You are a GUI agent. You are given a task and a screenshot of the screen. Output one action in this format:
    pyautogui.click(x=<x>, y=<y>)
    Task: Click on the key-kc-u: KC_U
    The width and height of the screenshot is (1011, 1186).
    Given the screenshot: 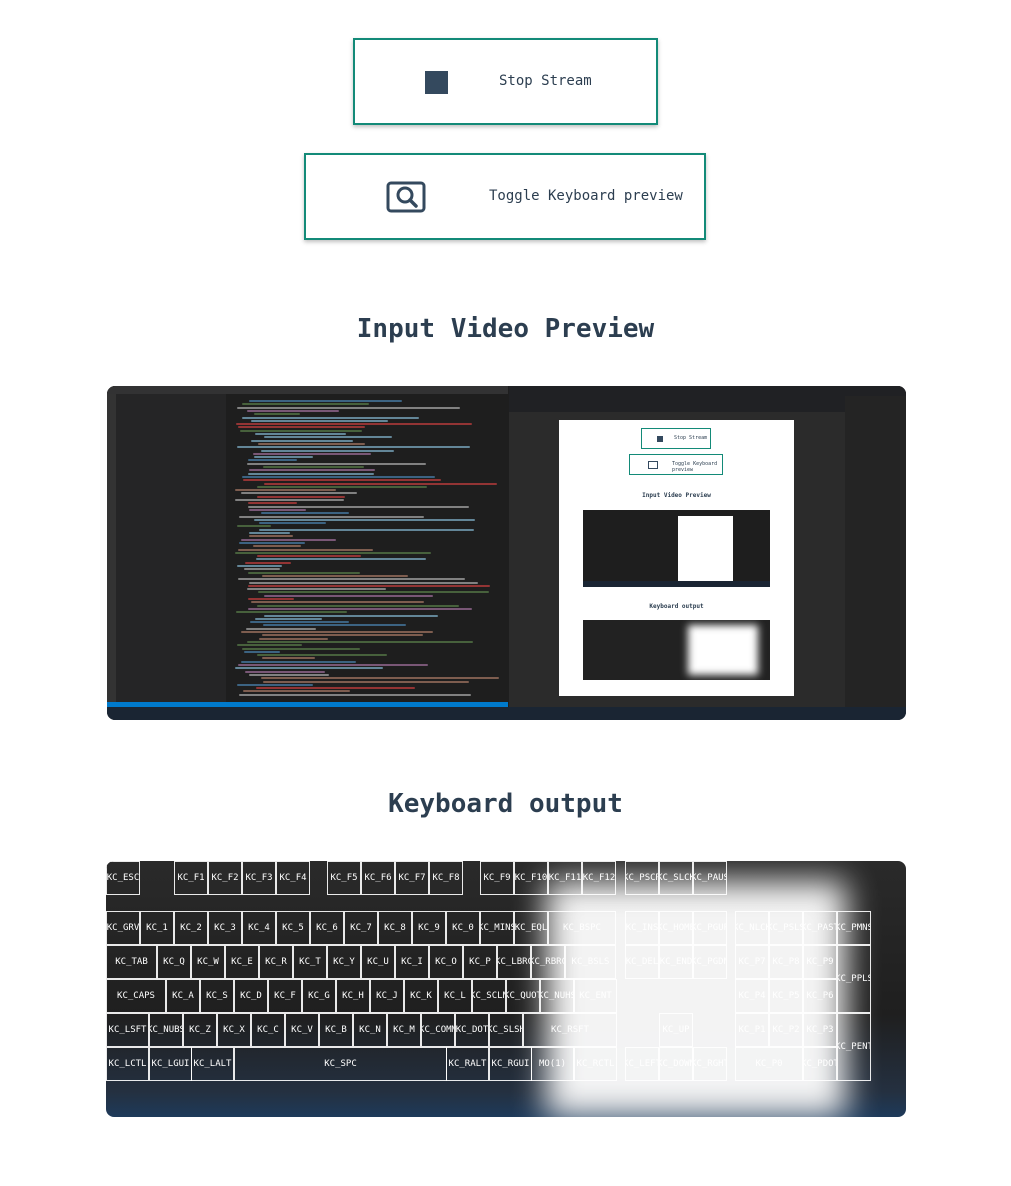 What is the action you would take?
    pyautogui.click(x=378, y=962)
    